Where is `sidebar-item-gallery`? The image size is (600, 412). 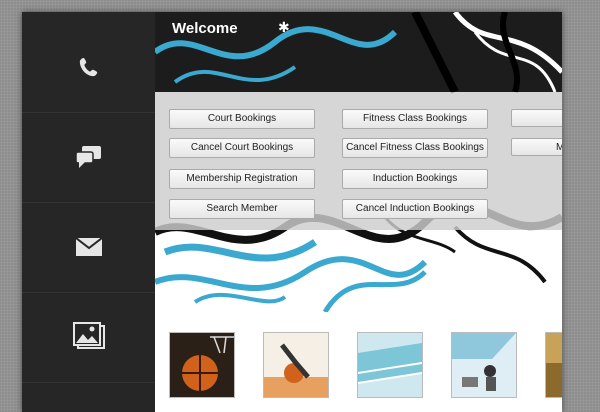 sidebar-item-gallery is located at coordinates (88, 337).